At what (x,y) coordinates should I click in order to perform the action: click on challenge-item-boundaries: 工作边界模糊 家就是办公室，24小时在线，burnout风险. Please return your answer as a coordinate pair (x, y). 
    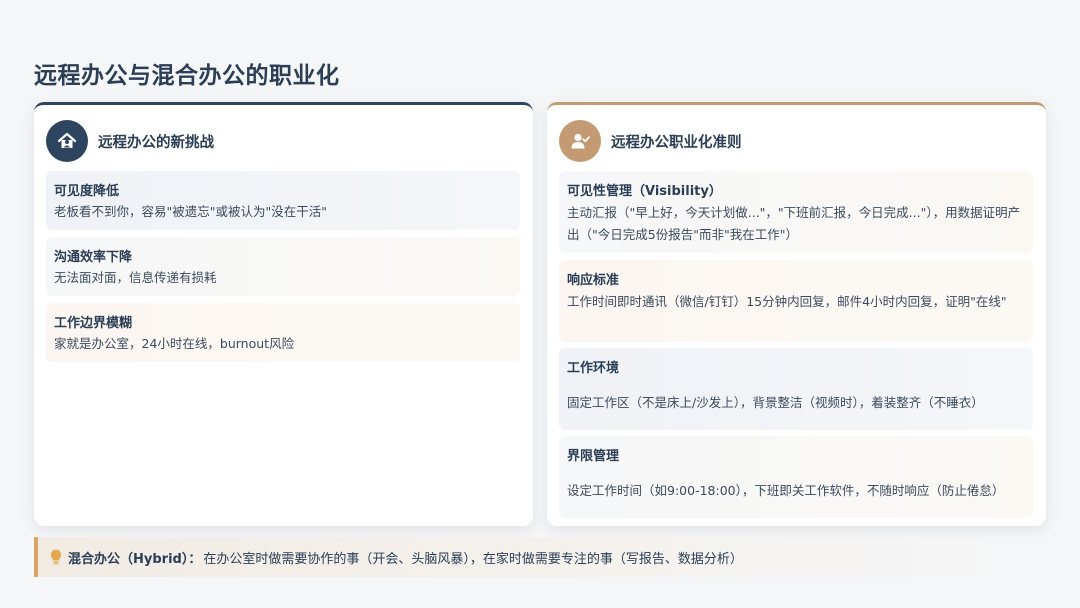
    Looking at the image, I should click on (283, 332).